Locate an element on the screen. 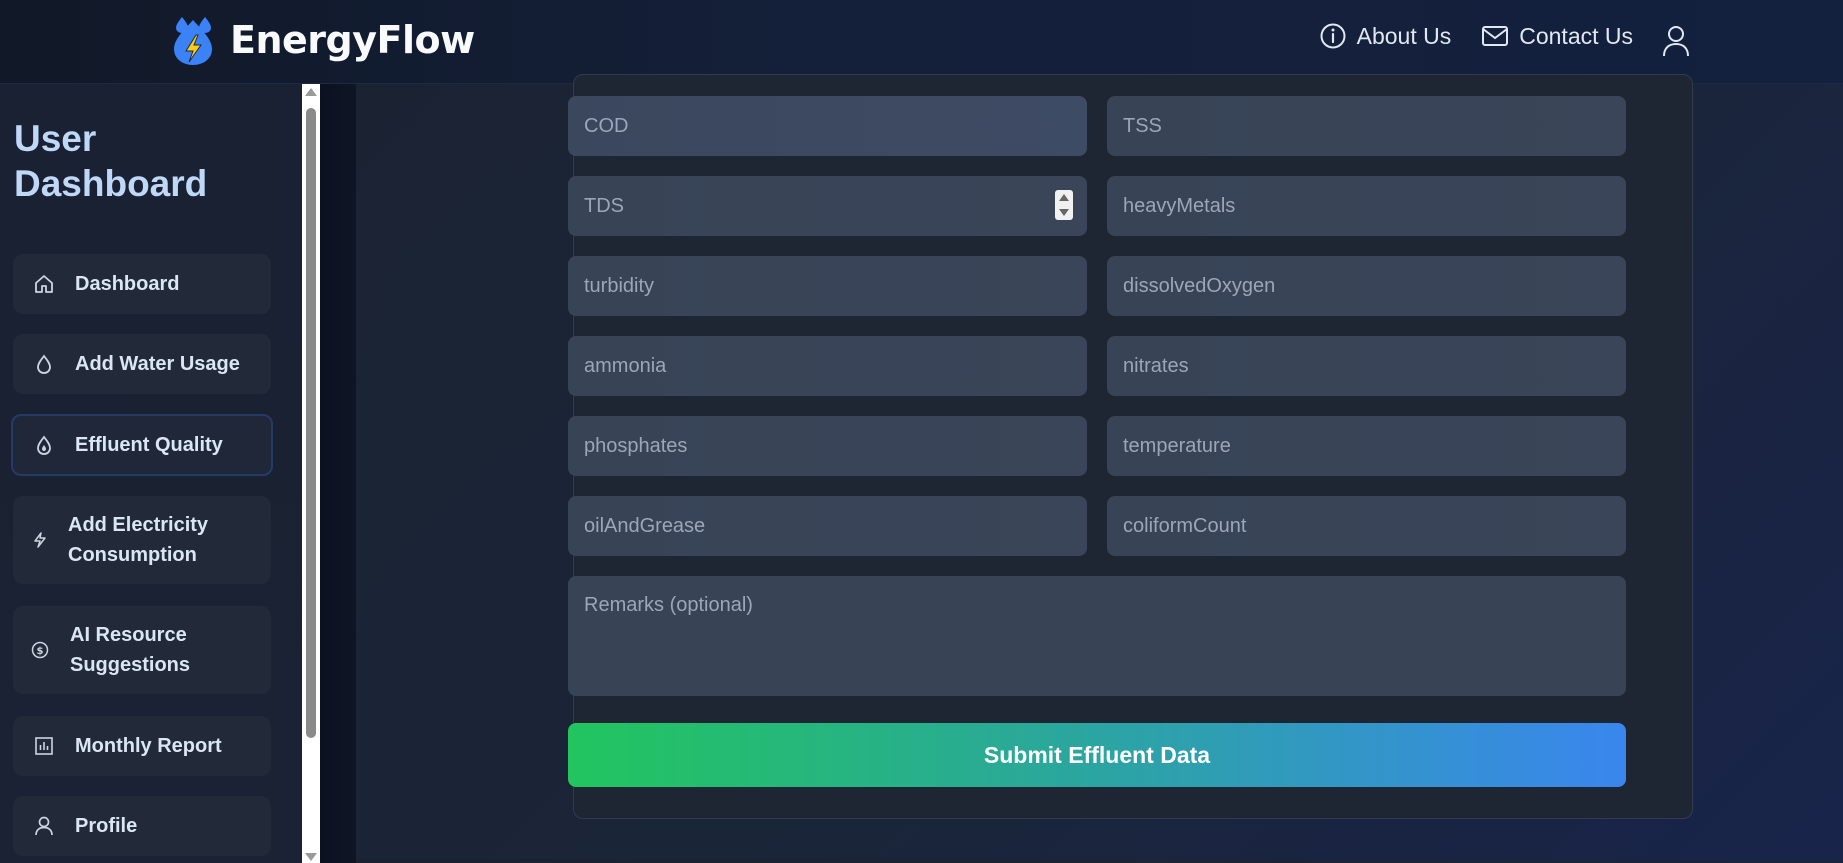 This screenshot has width=1843, height=863. remarks-textarea: Remarks (optional) is located at coordinates (1097, 636).